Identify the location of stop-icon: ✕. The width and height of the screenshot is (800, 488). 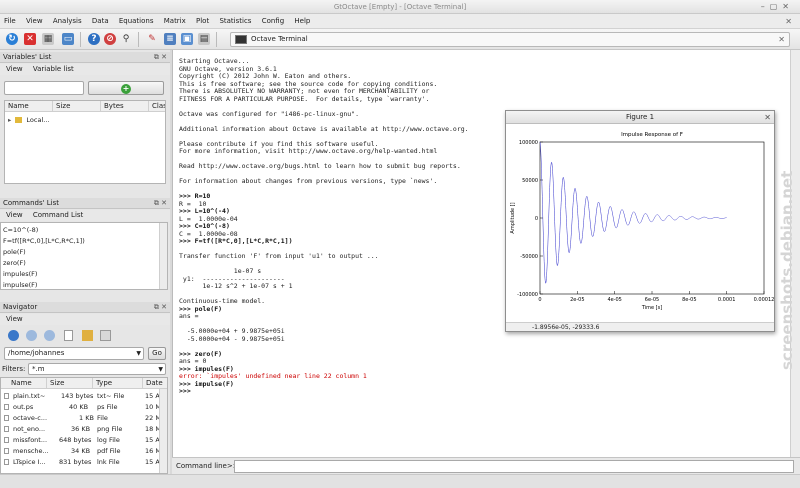
(30, 39).